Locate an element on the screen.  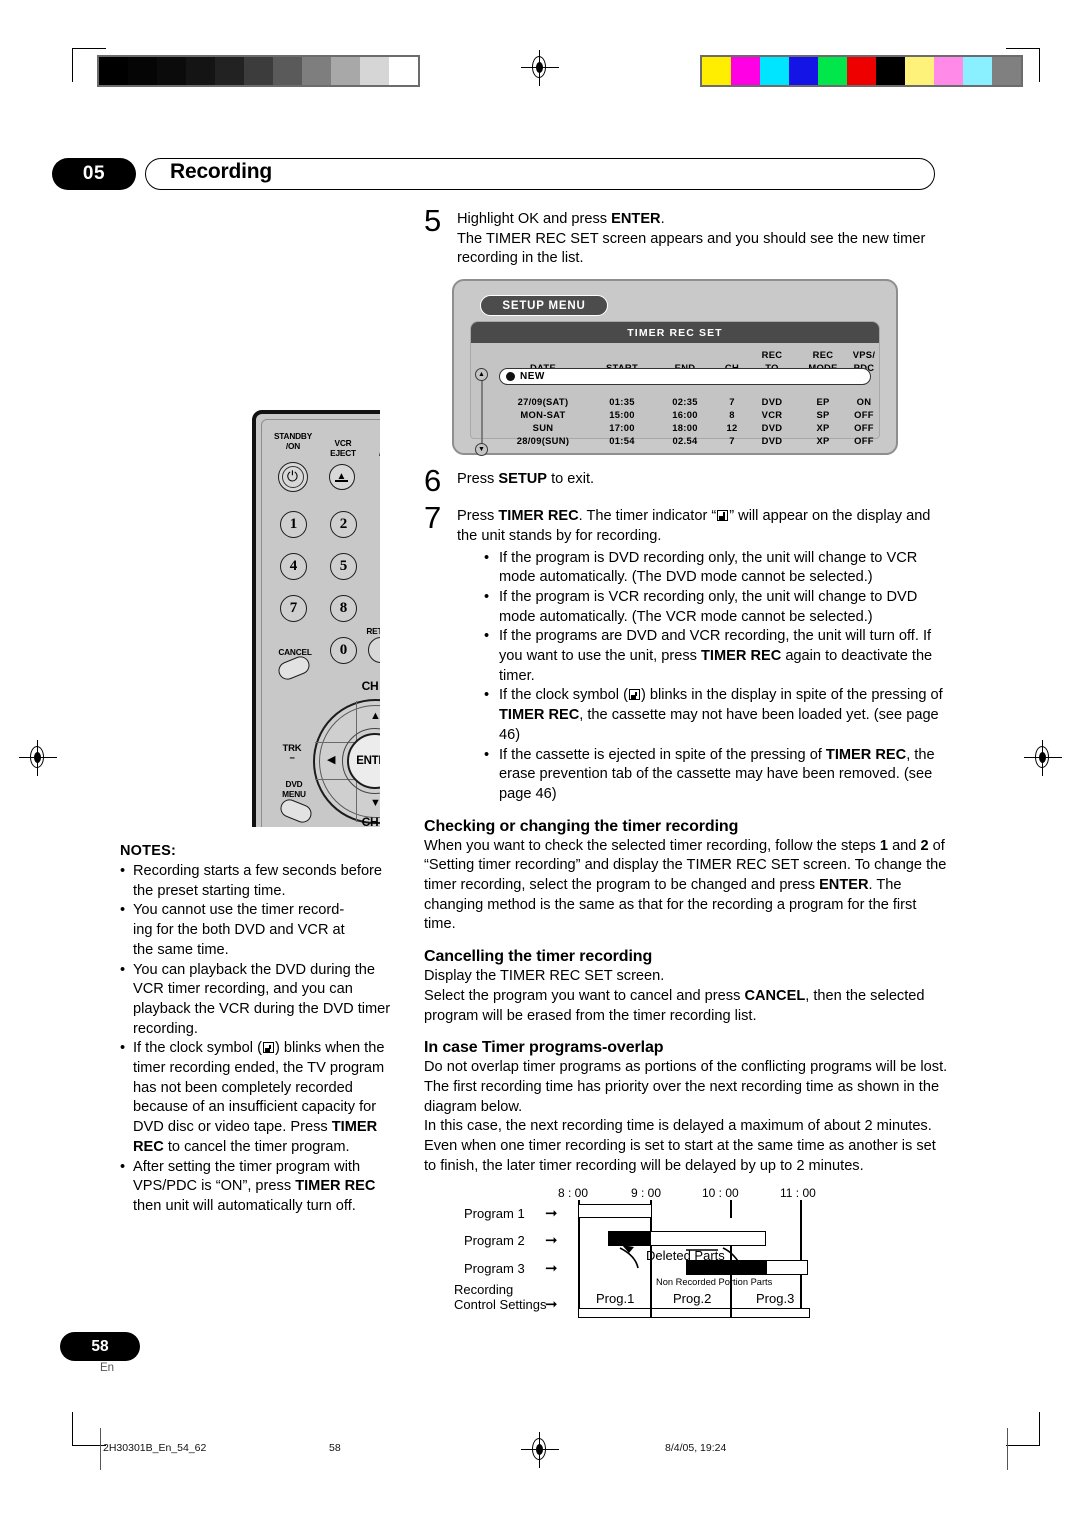
cell-rec-mode: XP is located at coordinates (823, 441).